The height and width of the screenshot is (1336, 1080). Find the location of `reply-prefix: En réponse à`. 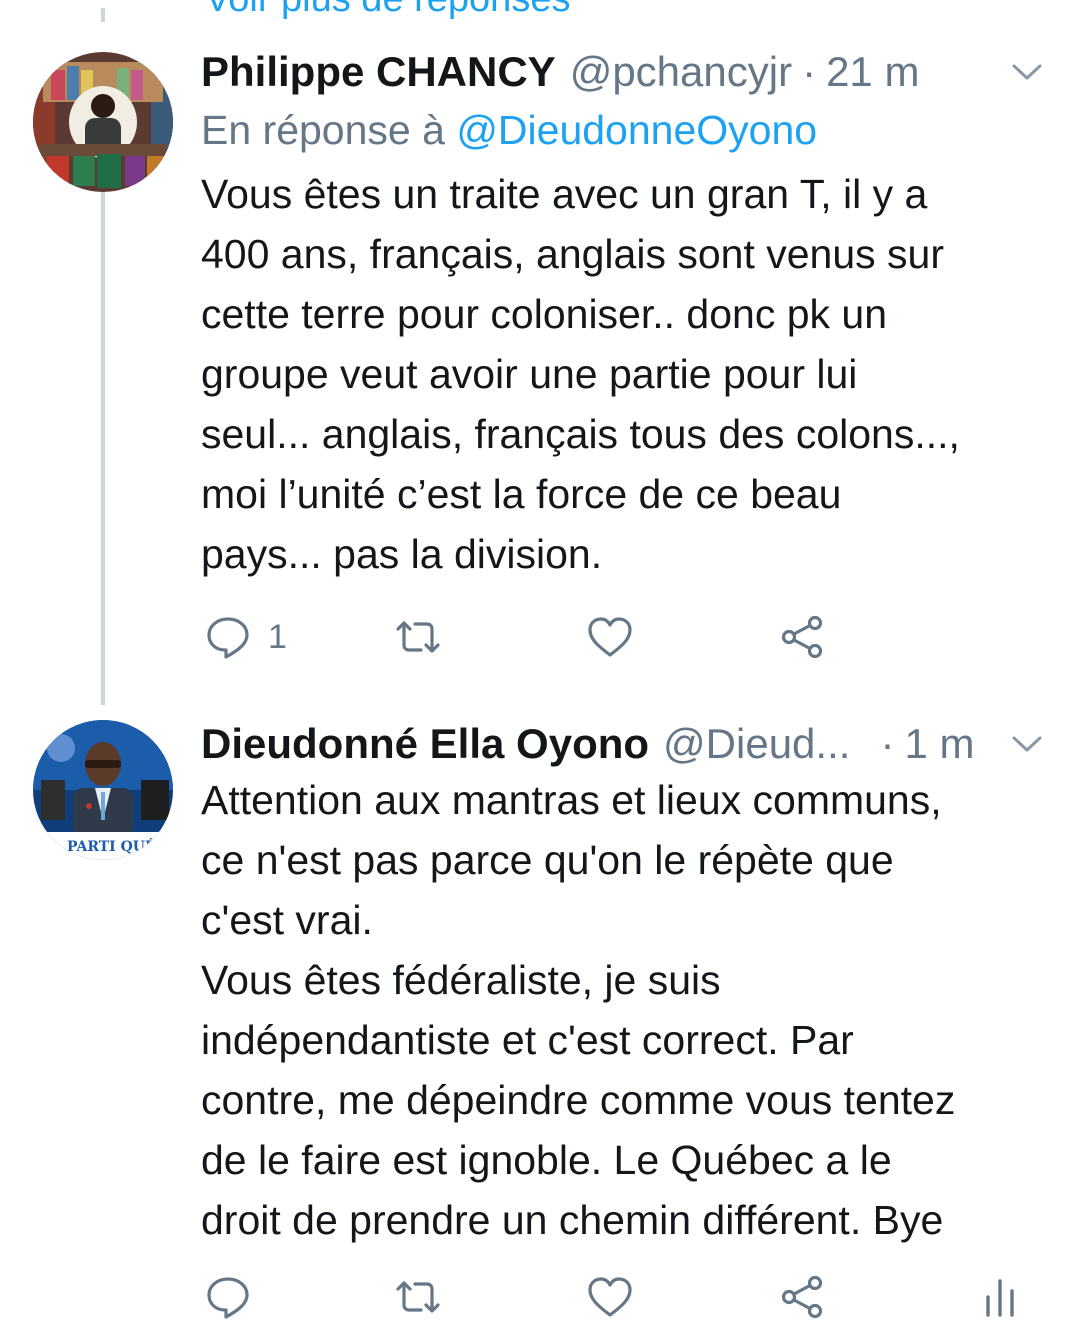

reply-prefix: En réponse à is located at coordinates (323, 130).